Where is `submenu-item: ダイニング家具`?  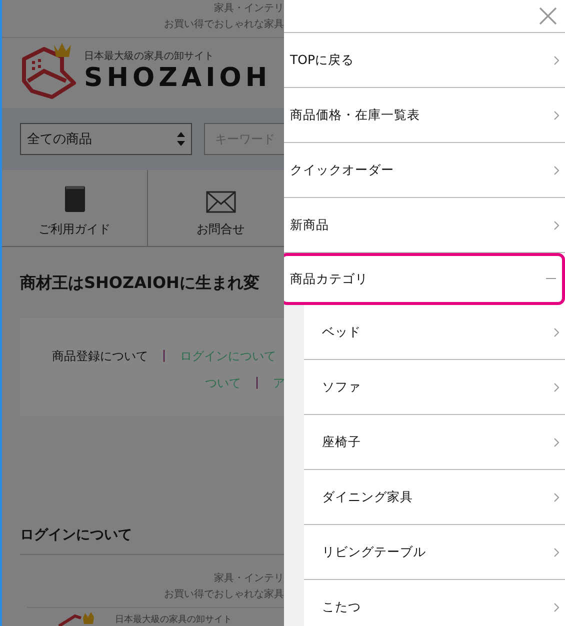 submenu-item: ダイニング家具 is located at coordinates (434, 497).